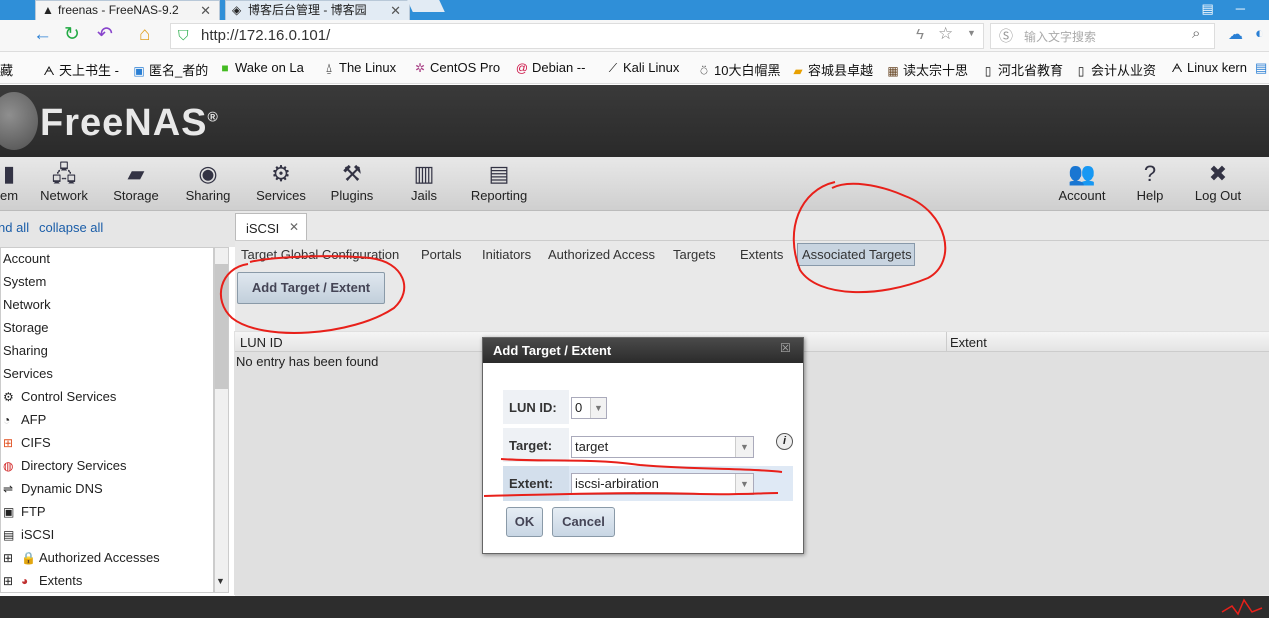 Image resolution: width=1269 pixels, height=618 pixels. Describe the element at coordinates (24, 419) in the screenshot. I see `sidebar-item-afp: ◔ AFP` at that location.